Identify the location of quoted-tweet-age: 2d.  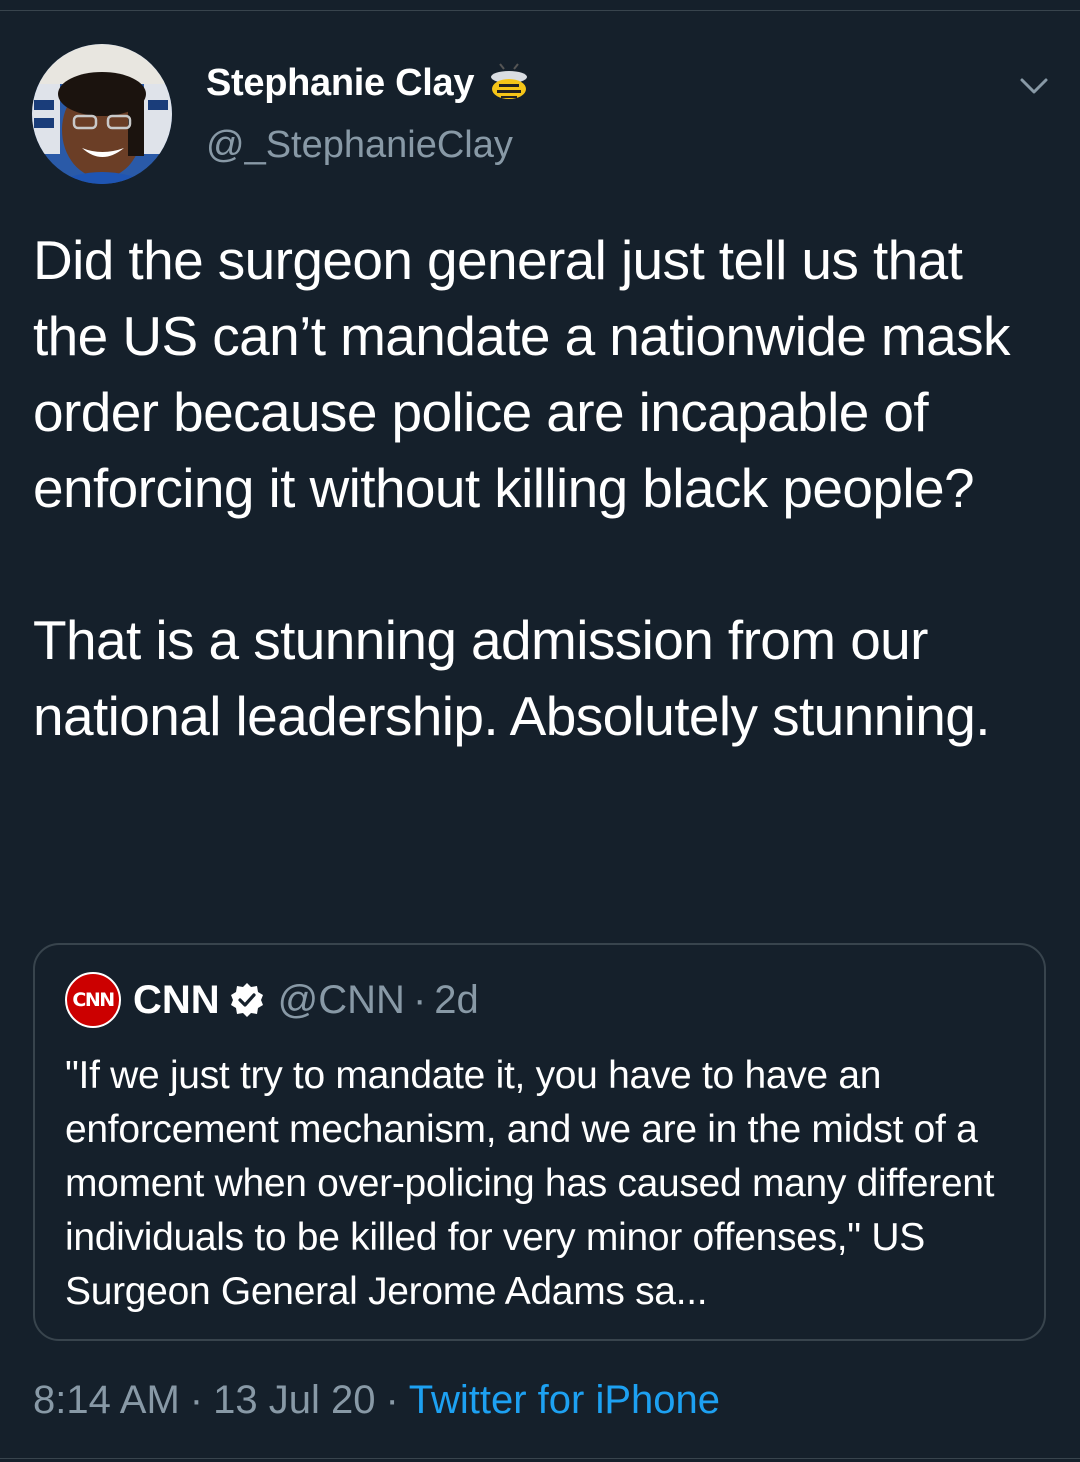
(456, 999).